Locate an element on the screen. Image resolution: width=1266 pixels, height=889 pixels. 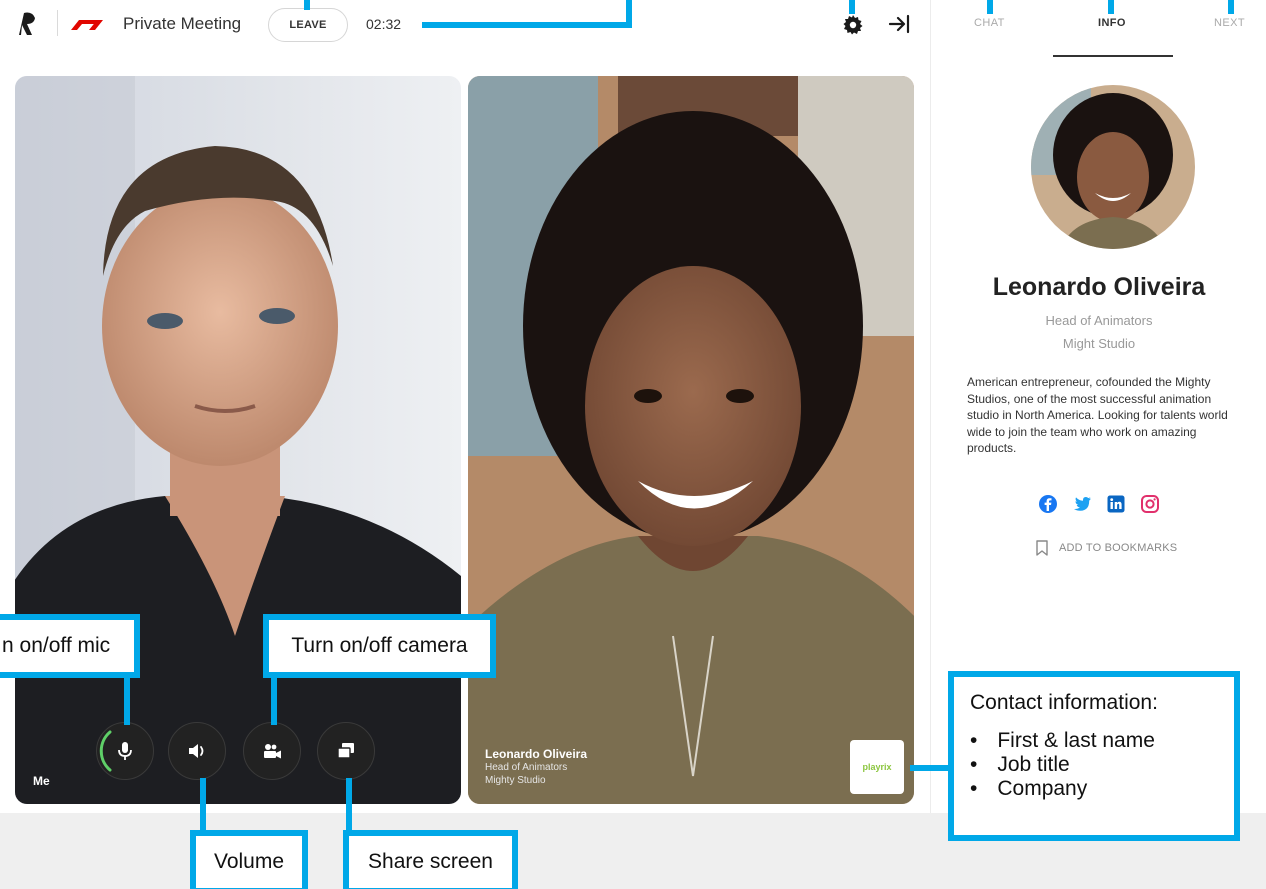
social-links is located at coordinates (1098, 504).